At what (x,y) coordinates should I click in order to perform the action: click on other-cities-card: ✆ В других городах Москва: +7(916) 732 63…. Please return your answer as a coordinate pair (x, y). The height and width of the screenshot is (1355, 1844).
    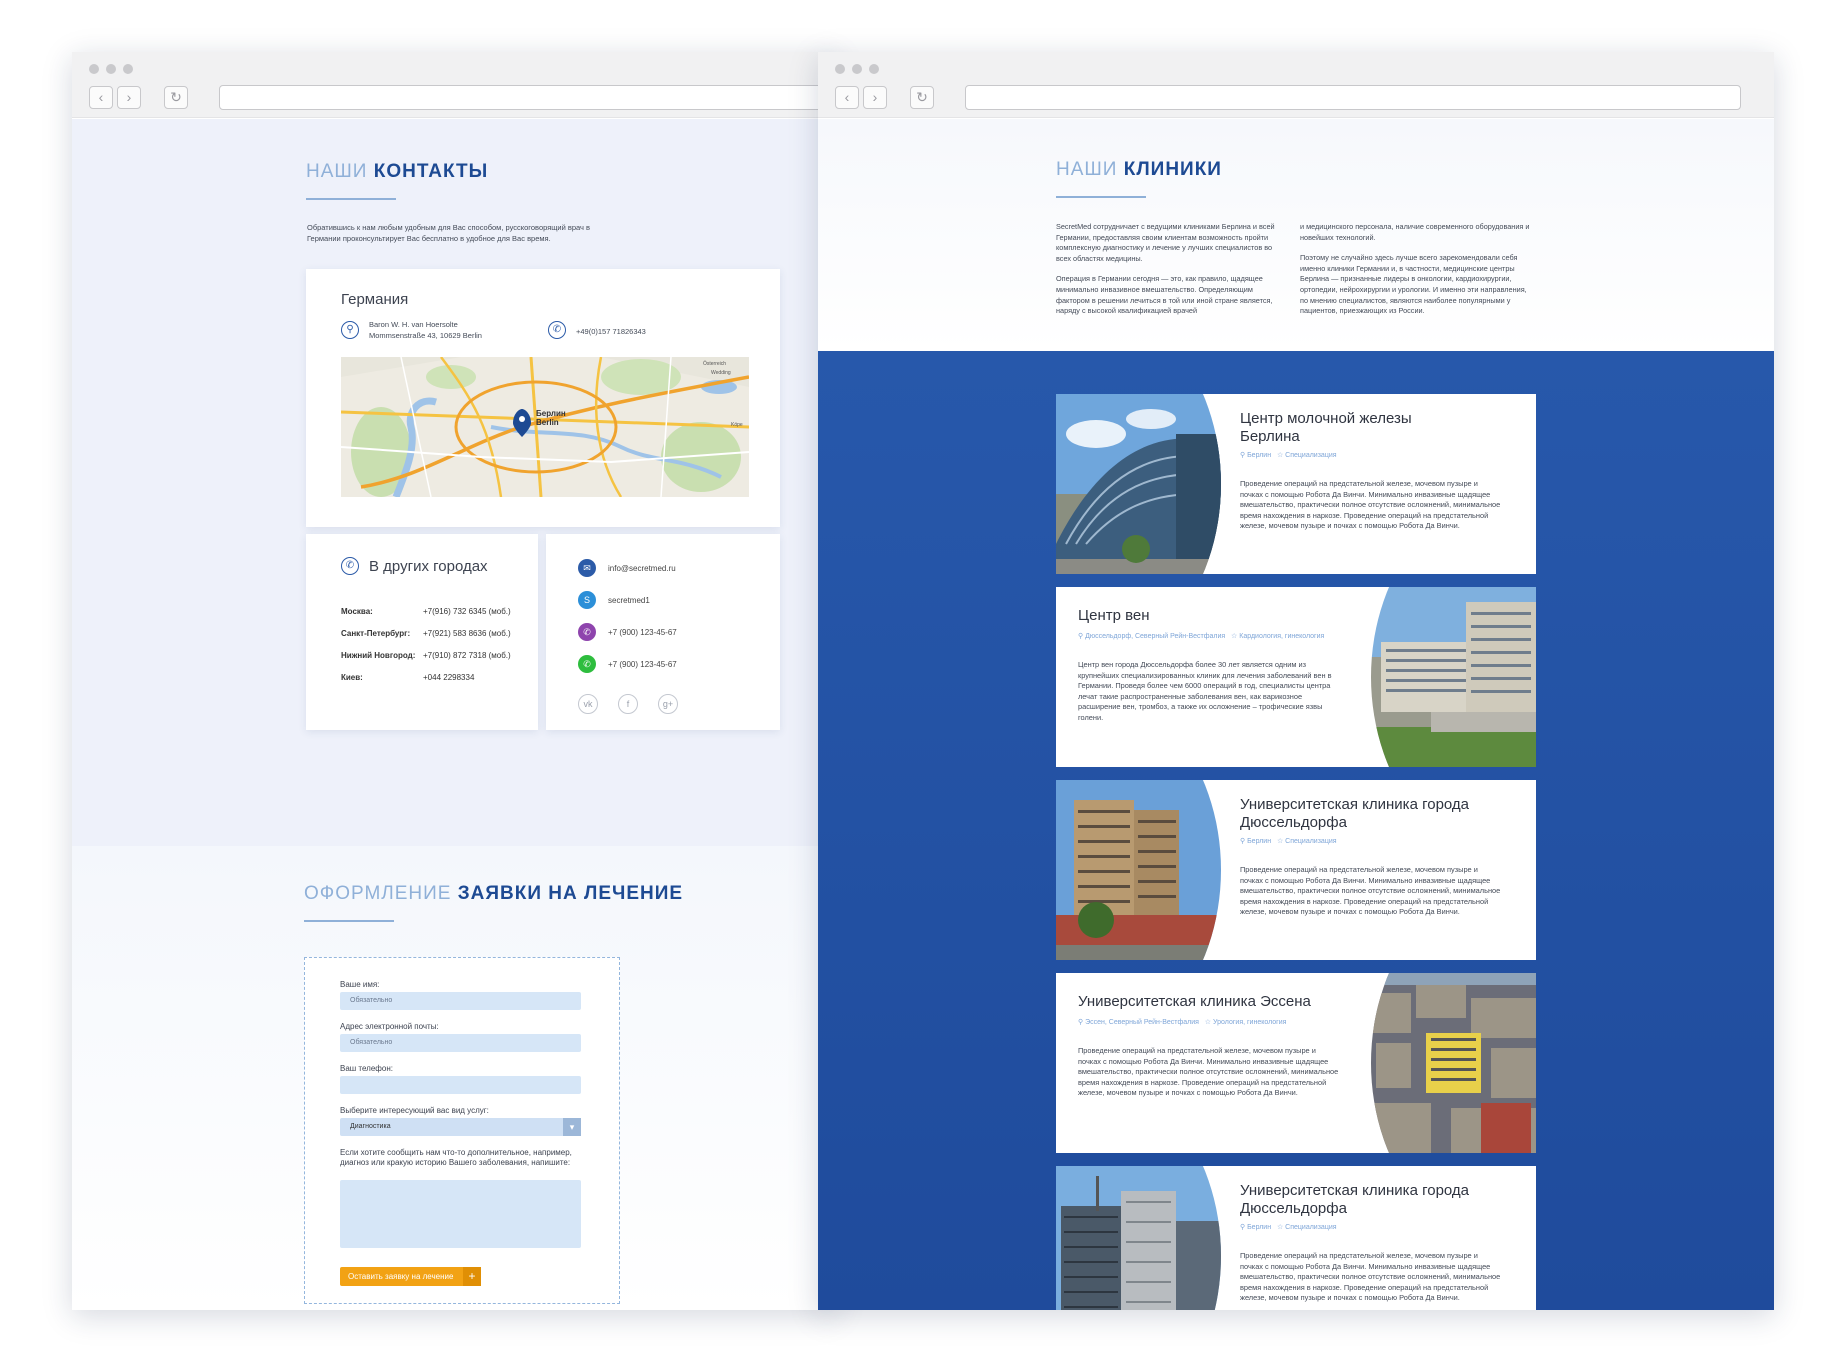
    Looking at the image, I should click on (422, 632).